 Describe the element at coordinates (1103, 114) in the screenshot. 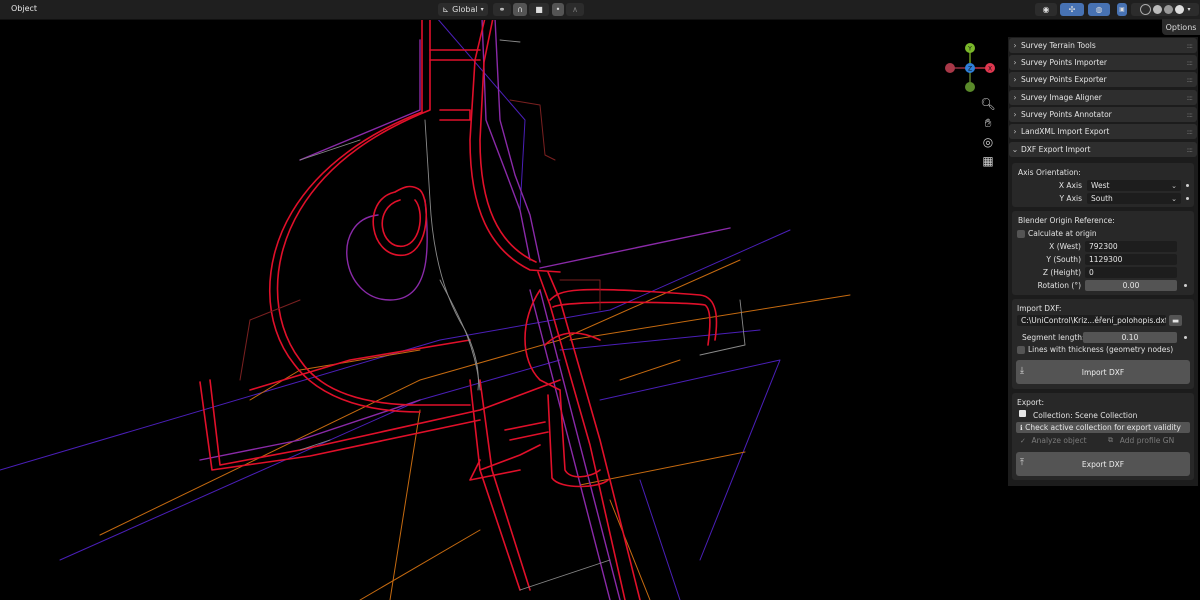

I see `panel-survey-points-annotator: › Survey Points Annotator ::::` at that location.